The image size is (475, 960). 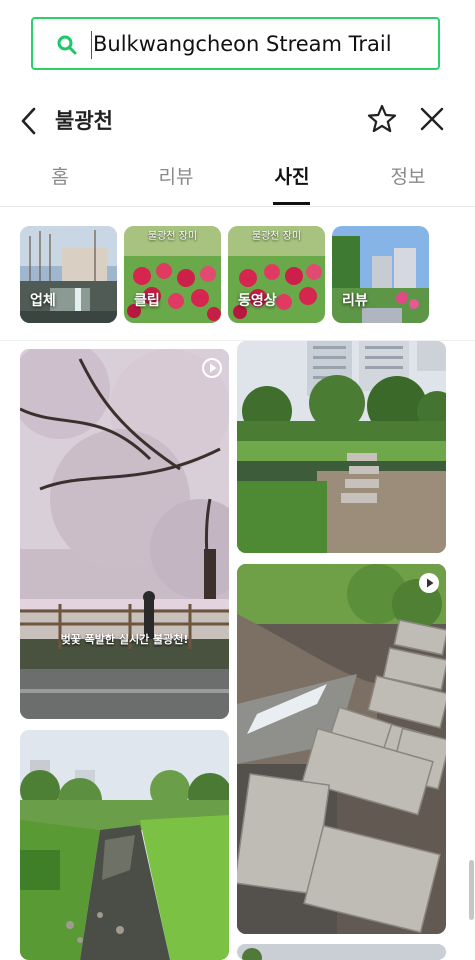 I want to click on filter-business-label: 업체, so click(x=43, y=301).